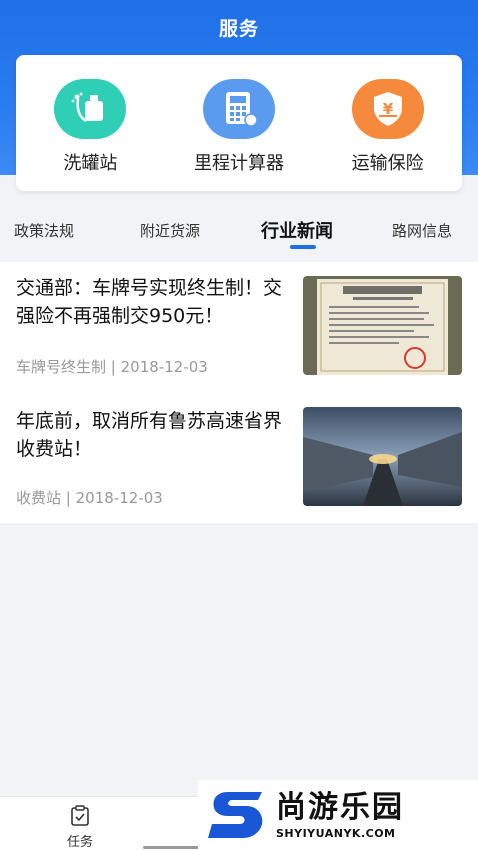 This screenshot has height=850, width=478. What do you see at coordinates (387, 109) in the screenshot?
I see `insurance-shield-icon: ¥` at bounding box center [387, 109].